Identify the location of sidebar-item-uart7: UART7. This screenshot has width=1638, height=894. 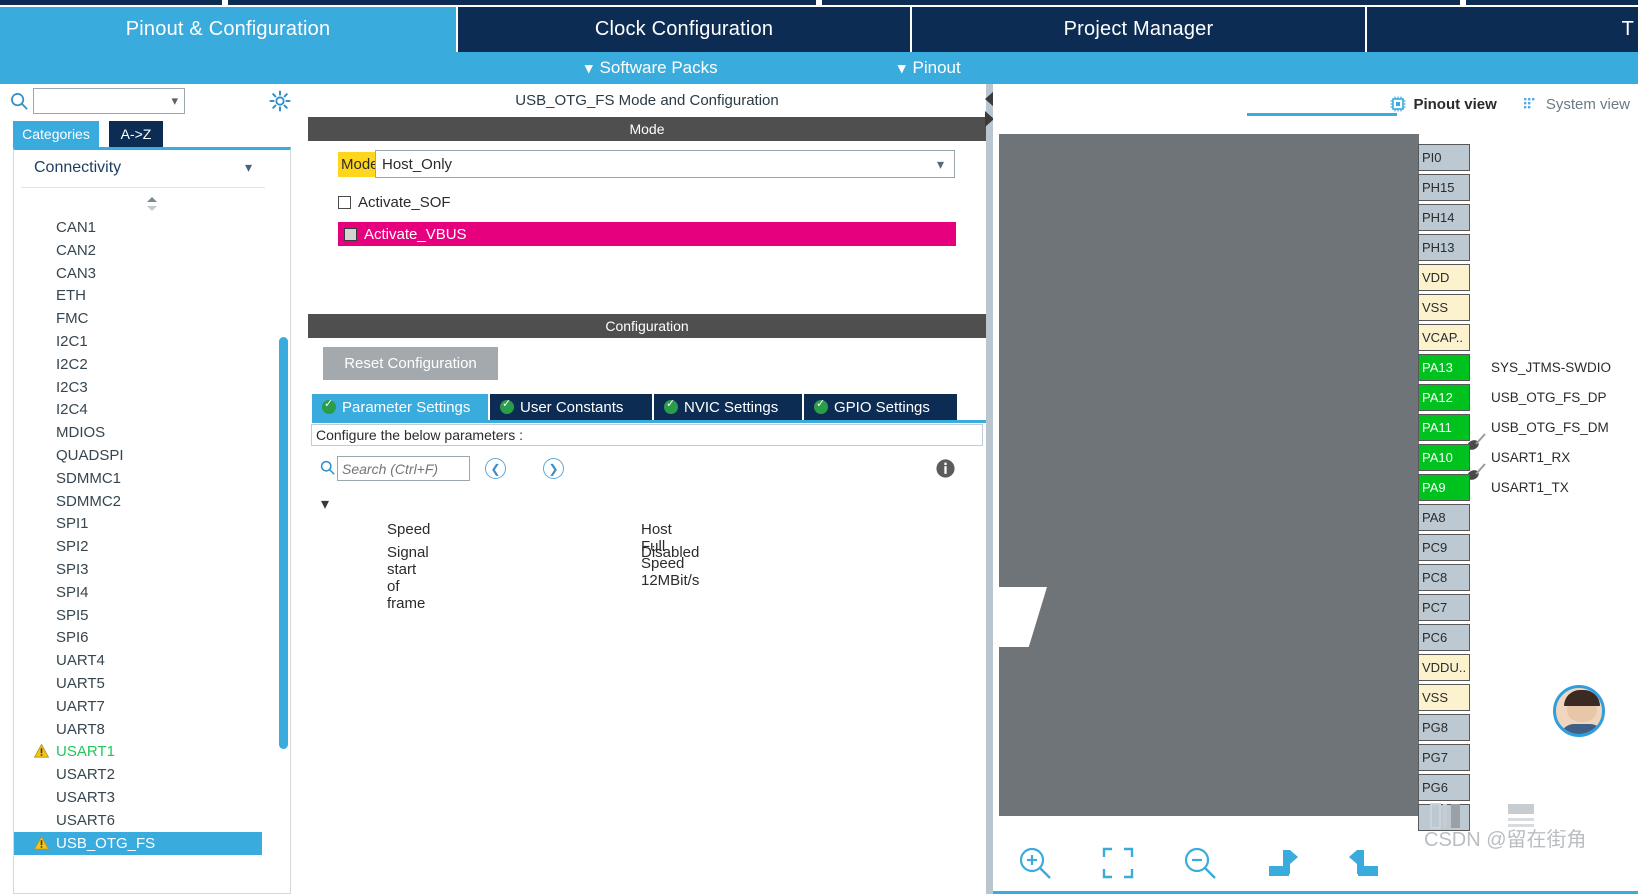
(138, 706).